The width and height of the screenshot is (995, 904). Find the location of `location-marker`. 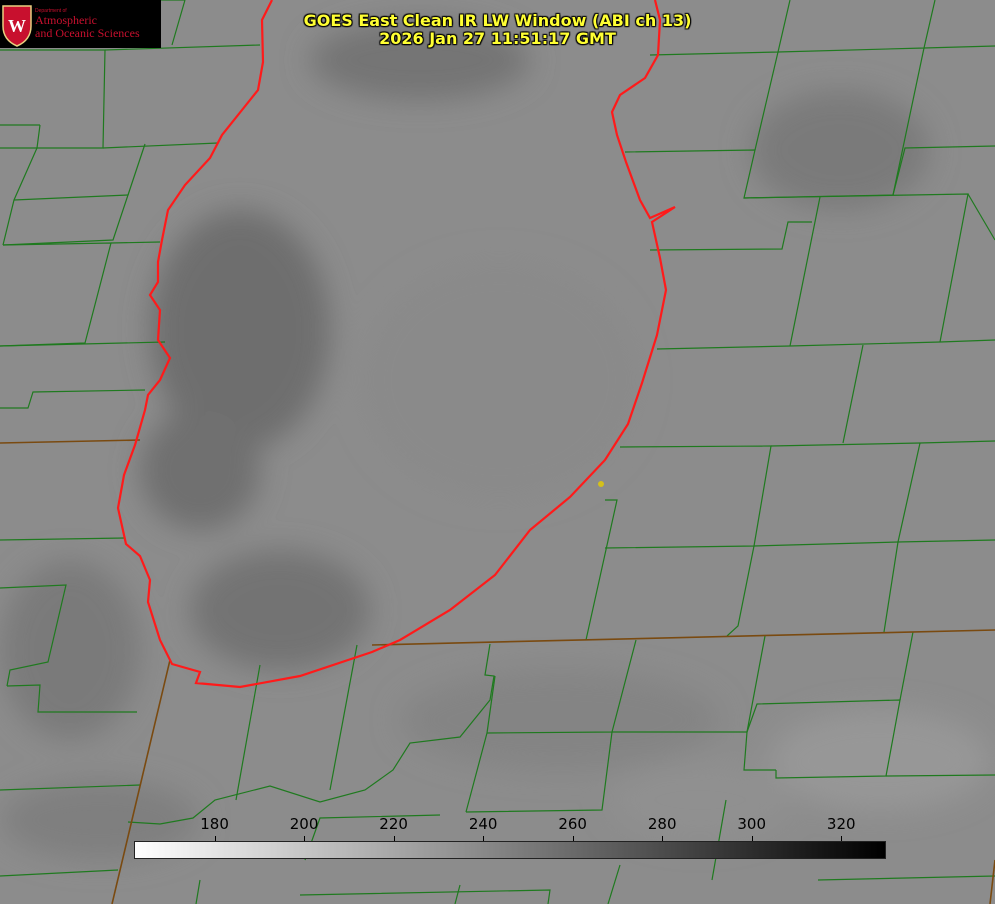

location-marker is located at coordinates (601, 484).